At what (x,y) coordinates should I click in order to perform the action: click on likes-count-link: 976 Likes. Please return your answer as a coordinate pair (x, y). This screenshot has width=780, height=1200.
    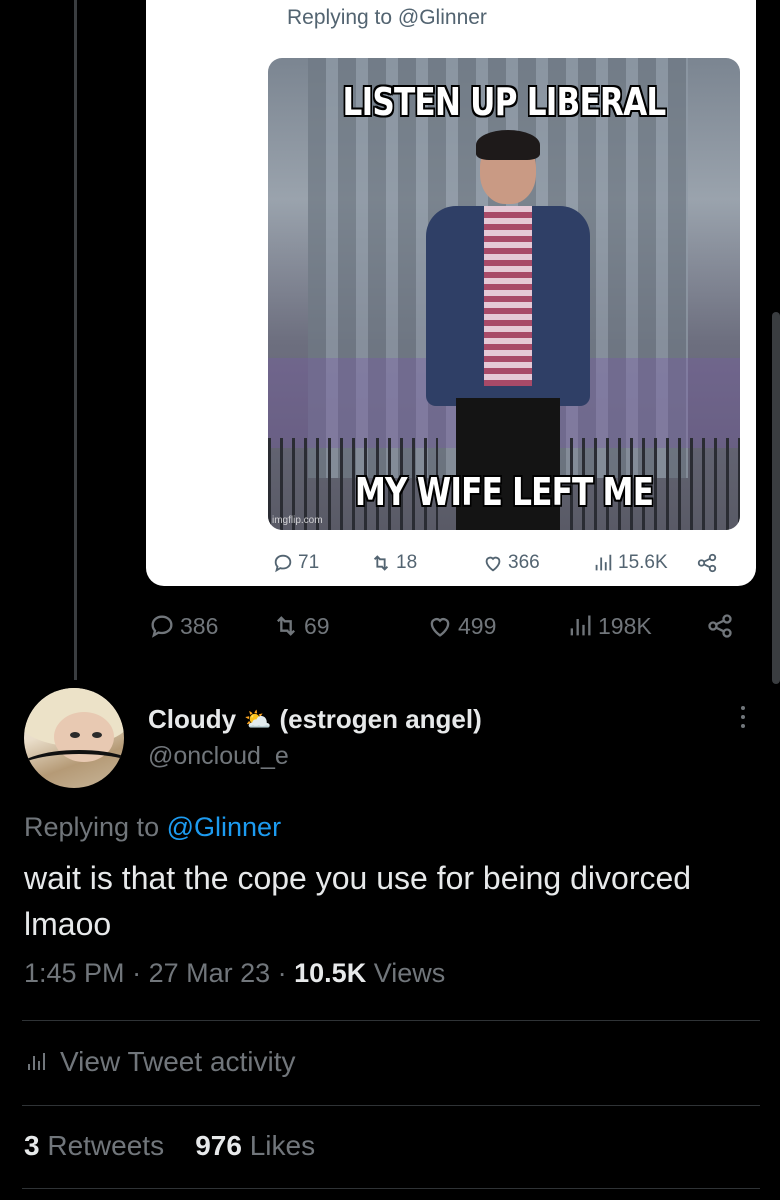
    Looking at the image, I should click on (255, 1145).